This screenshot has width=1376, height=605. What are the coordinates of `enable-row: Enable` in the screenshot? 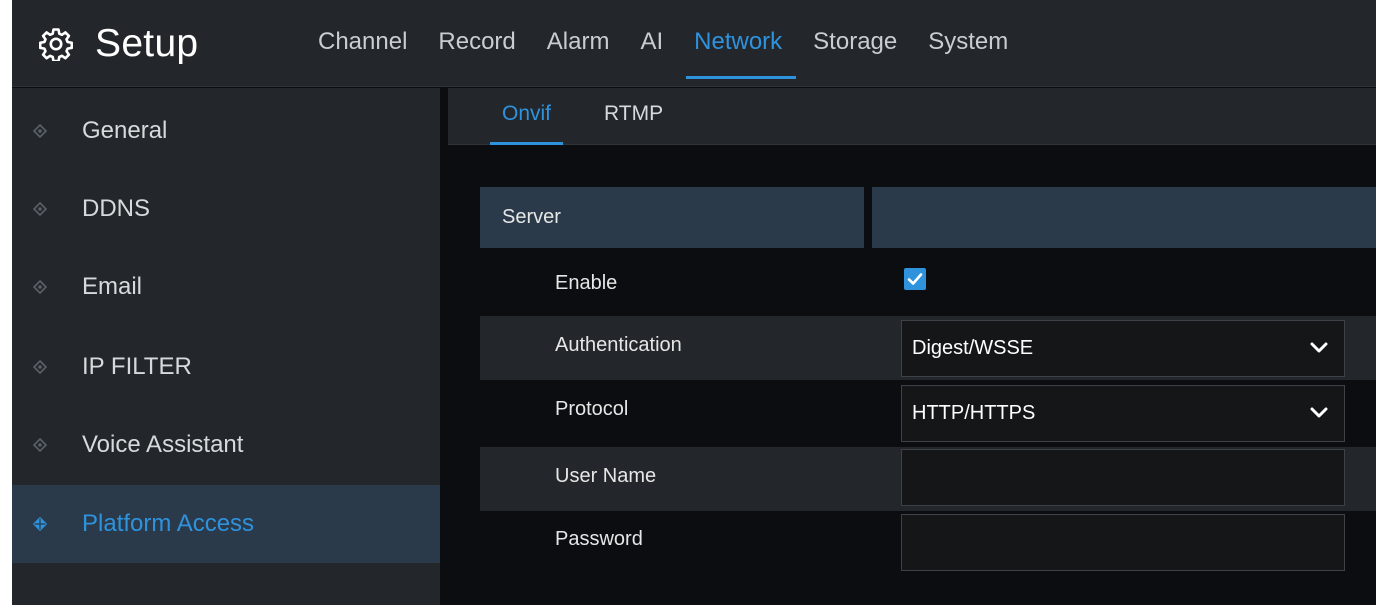 It's located at (928, 286).